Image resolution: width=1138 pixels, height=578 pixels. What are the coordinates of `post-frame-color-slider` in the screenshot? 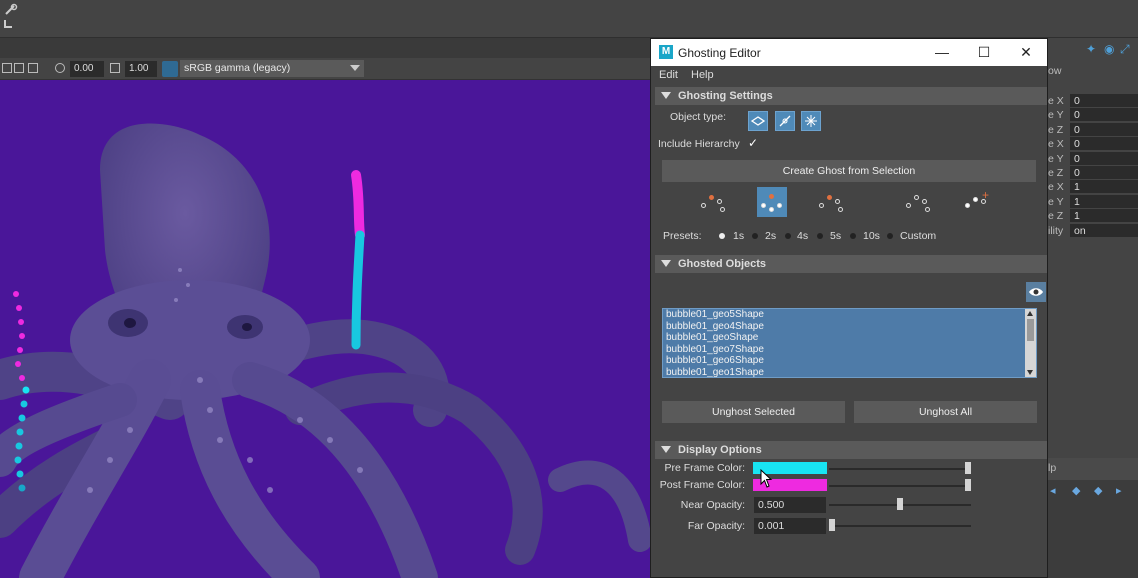 It's located at (900, 486).